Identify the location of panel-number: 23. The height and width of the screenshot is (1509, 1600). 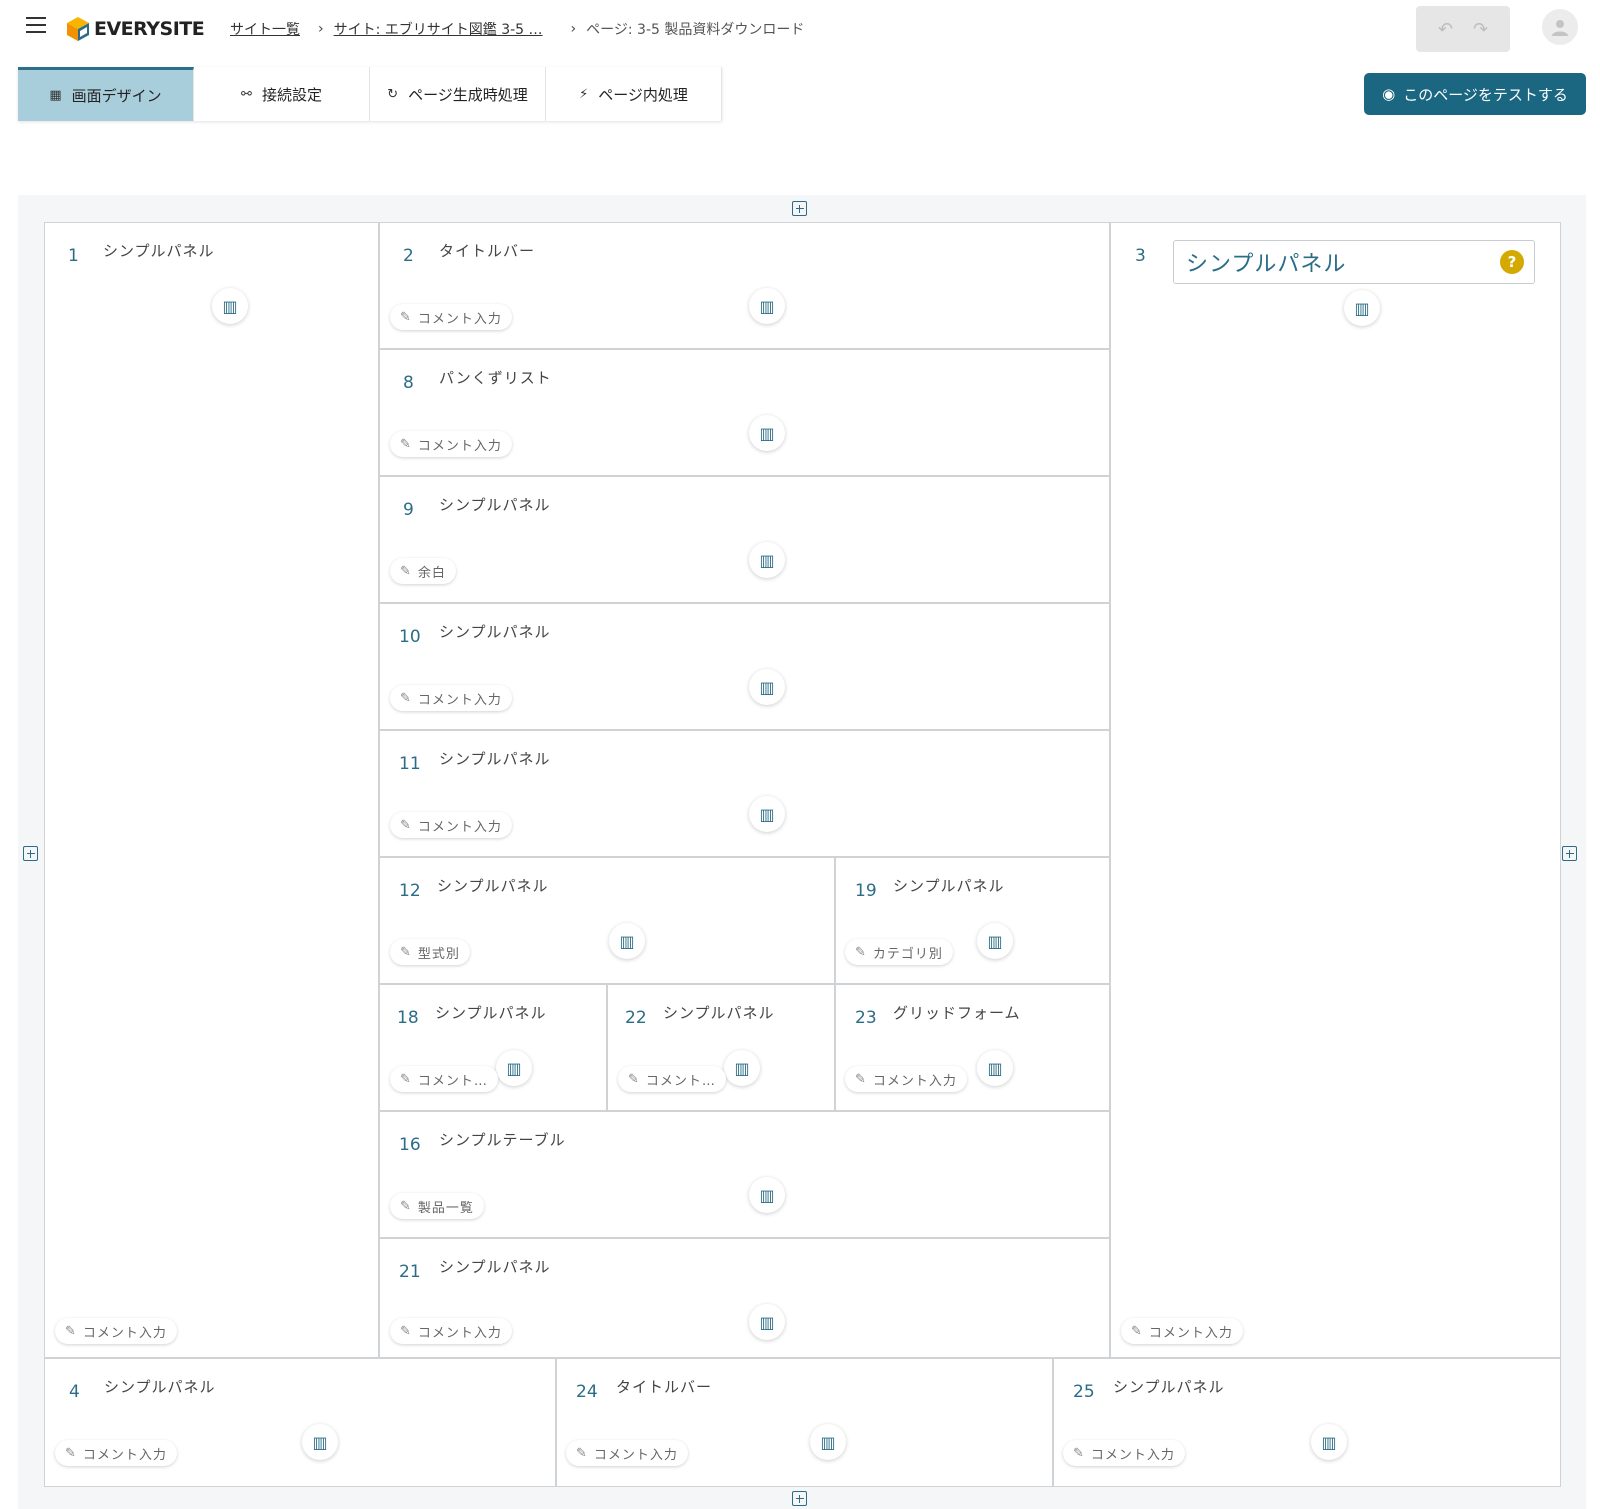
(866, 1018).